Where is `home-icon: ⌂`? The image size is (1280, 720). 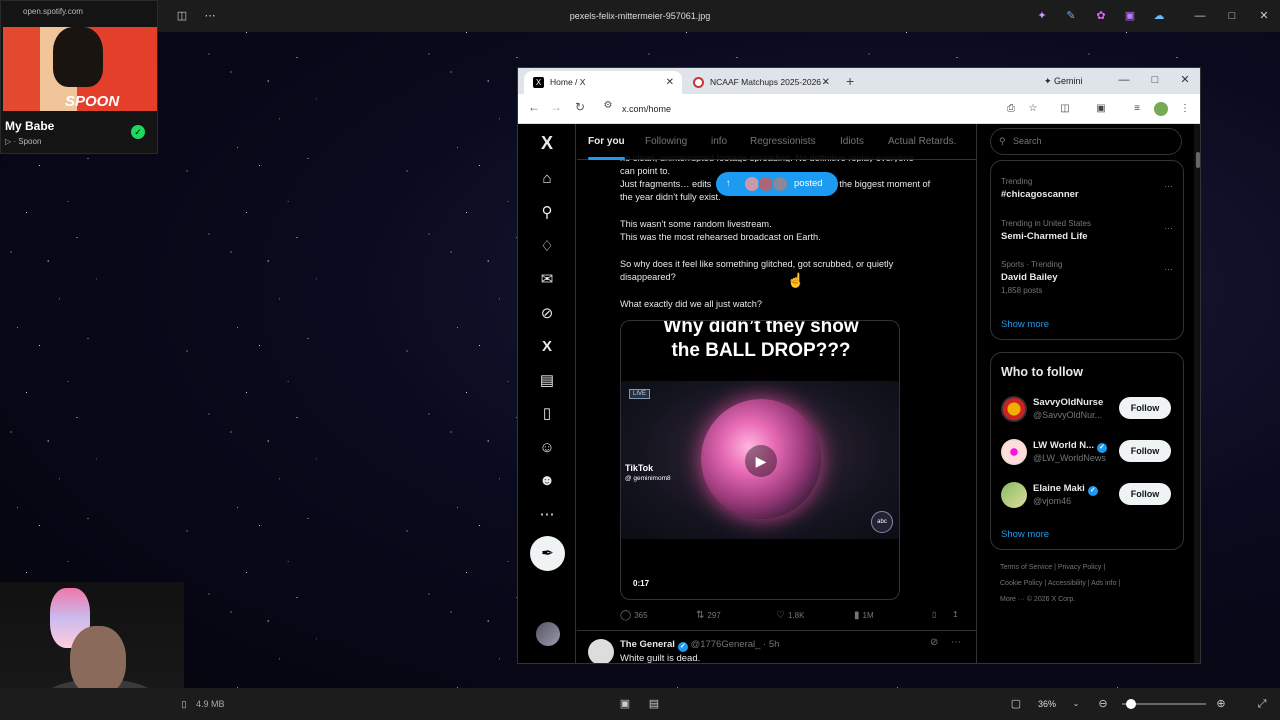
home-icon: ⌂ is located at coordinates (547, 179).